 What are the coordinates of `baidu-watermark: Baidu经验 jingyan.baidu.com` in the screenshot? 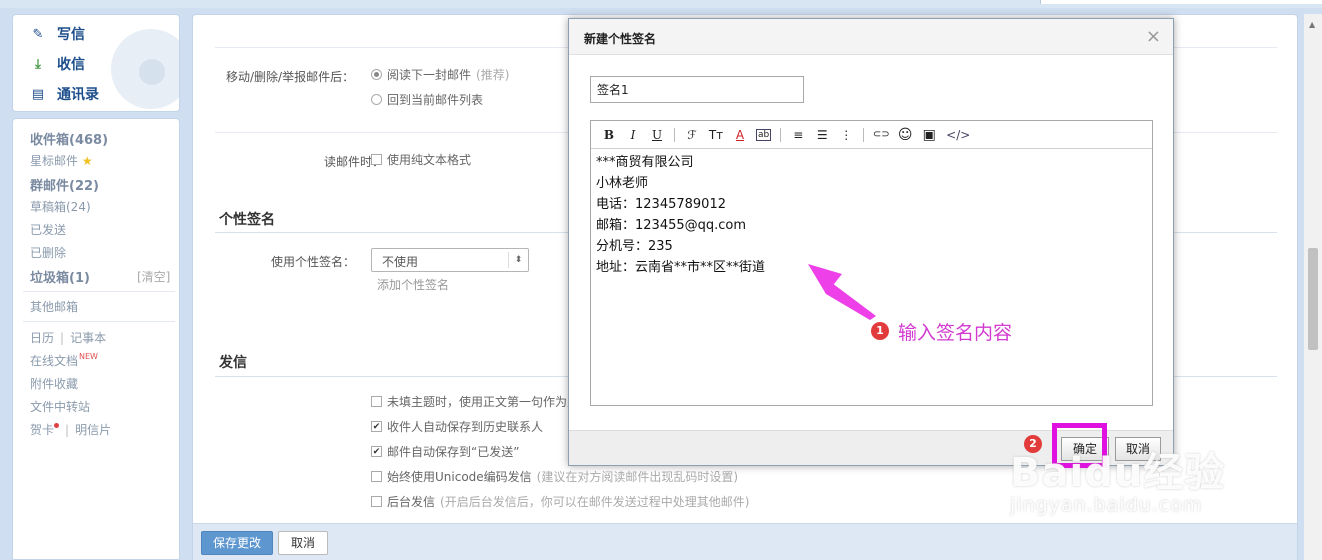 It's located at (1117, 478).